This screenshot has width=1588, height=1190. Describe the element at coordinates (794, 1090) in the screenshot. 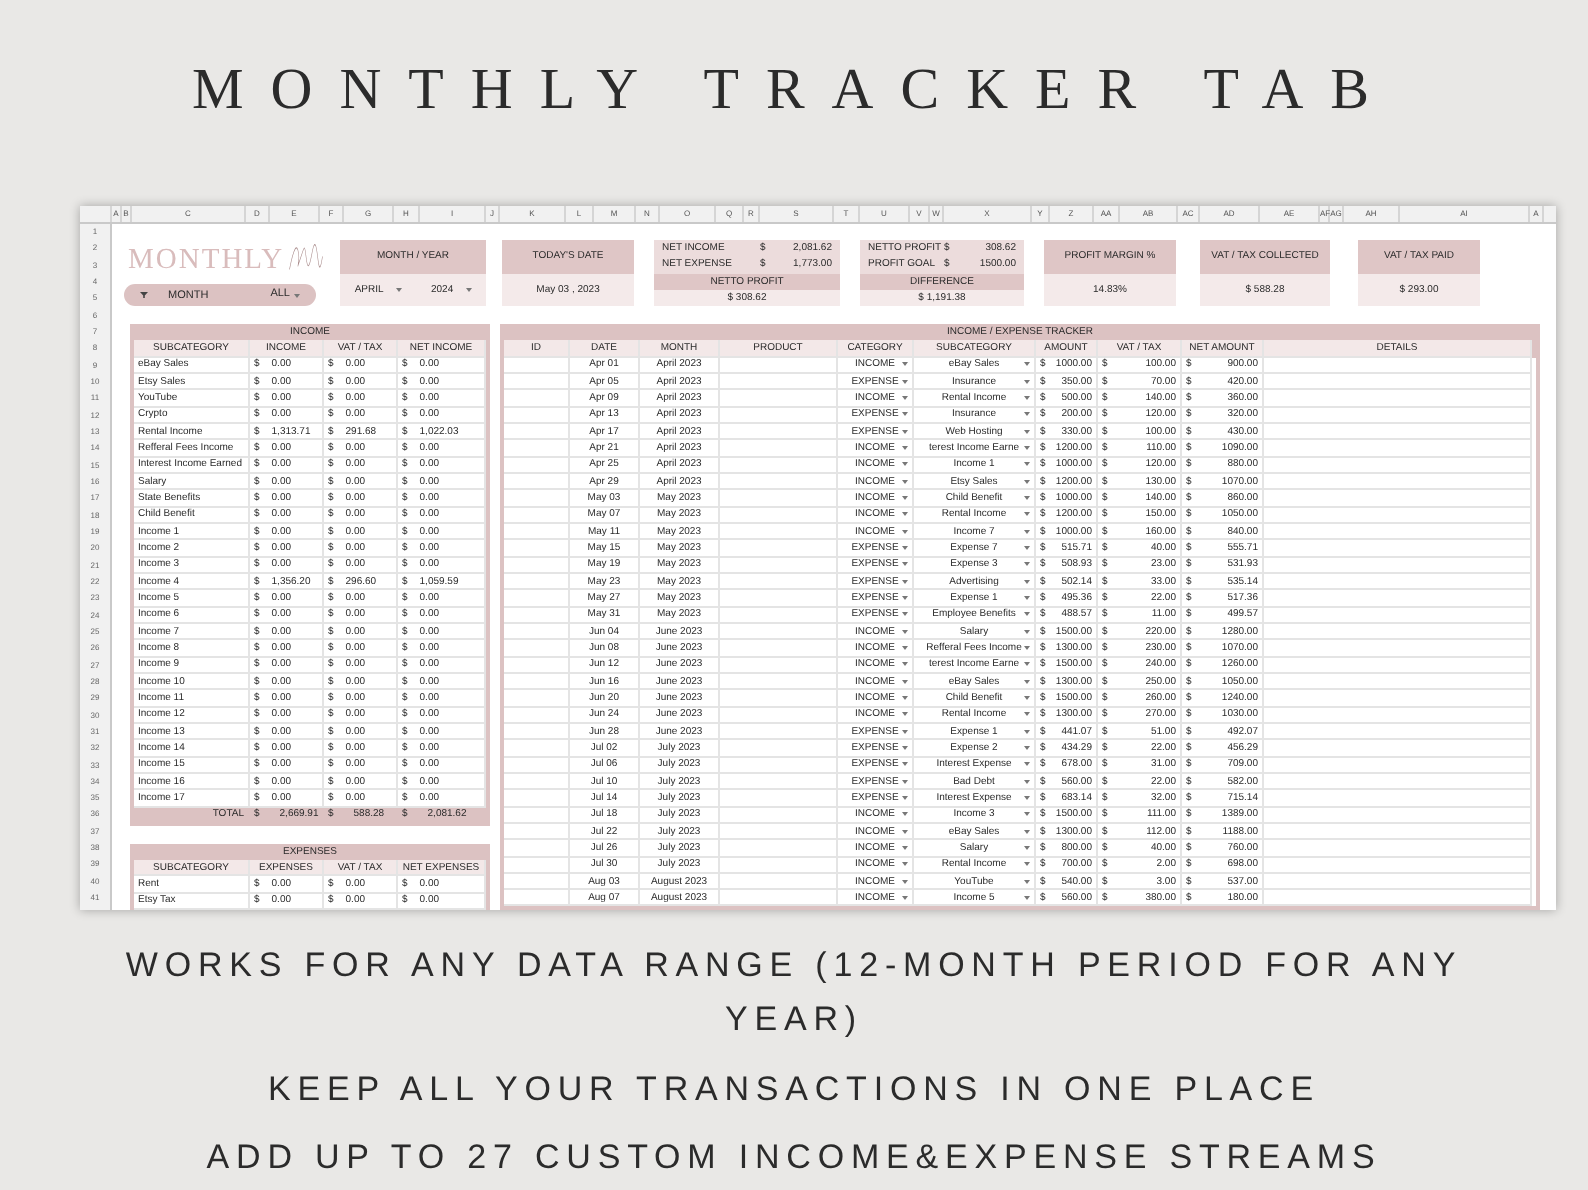

I see `caption-text: KEEP ALL YOUR TRANSACTIONS IN ONE PLACE` at that location.